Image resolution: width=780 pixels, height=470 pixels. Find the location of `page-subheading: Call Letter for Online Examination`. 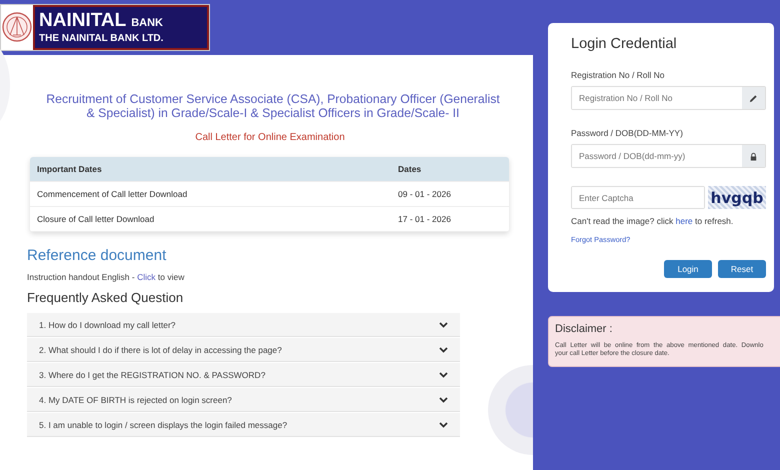

page-subheading: Call Letter for Online Examination is located at coordinates (270, 137).